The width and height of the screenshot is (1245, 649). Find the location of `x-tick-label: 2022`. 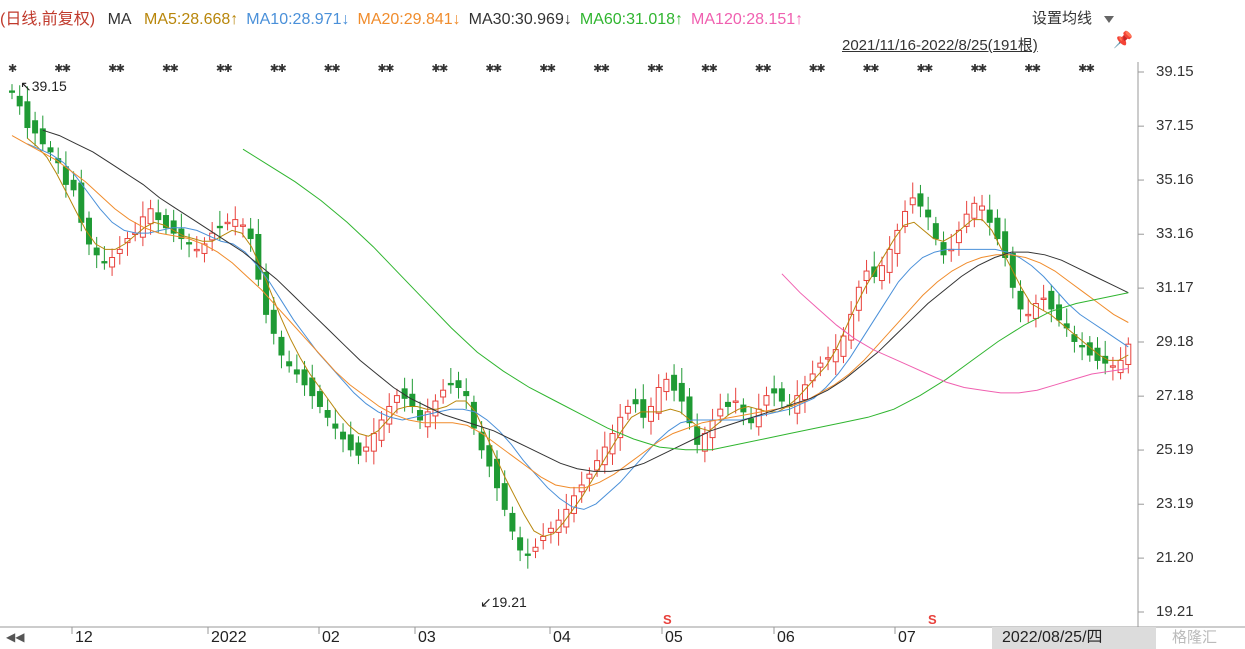

x-tick-label: 2022 is located at coordinates (229, 637).